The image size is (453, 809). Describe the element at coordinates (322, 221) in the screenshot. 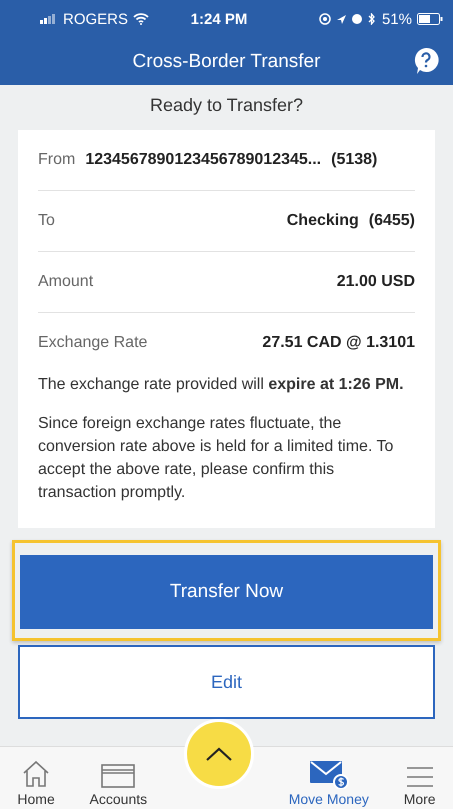

I see `account-name: Checking` at that location.